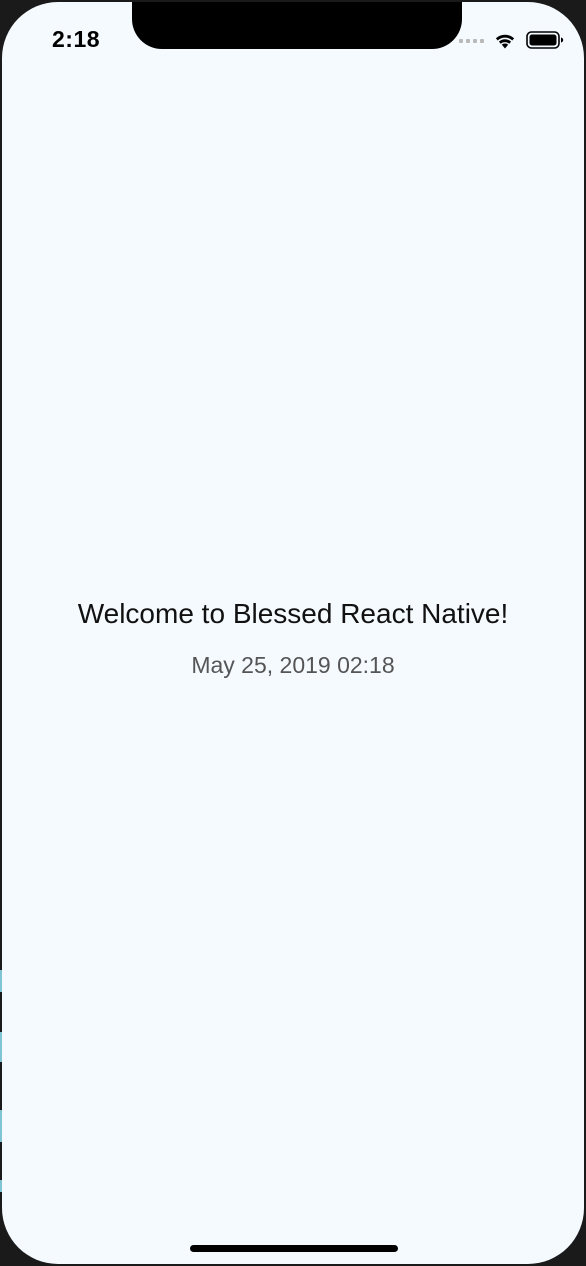 The width and height of the screenshot is (586, 1266). I want to click on home-indicator, so click(294, 1248).